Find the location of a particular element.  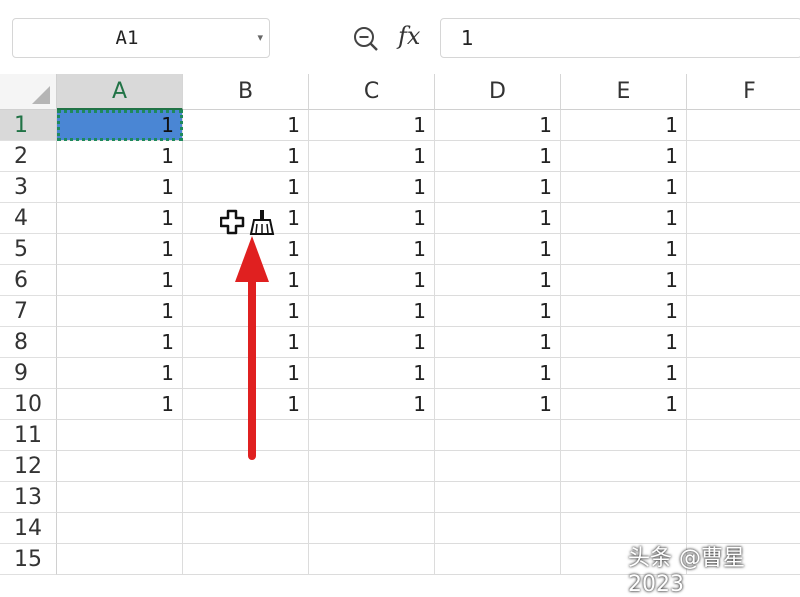

cell-a13 is located at coordinates (120, 497).